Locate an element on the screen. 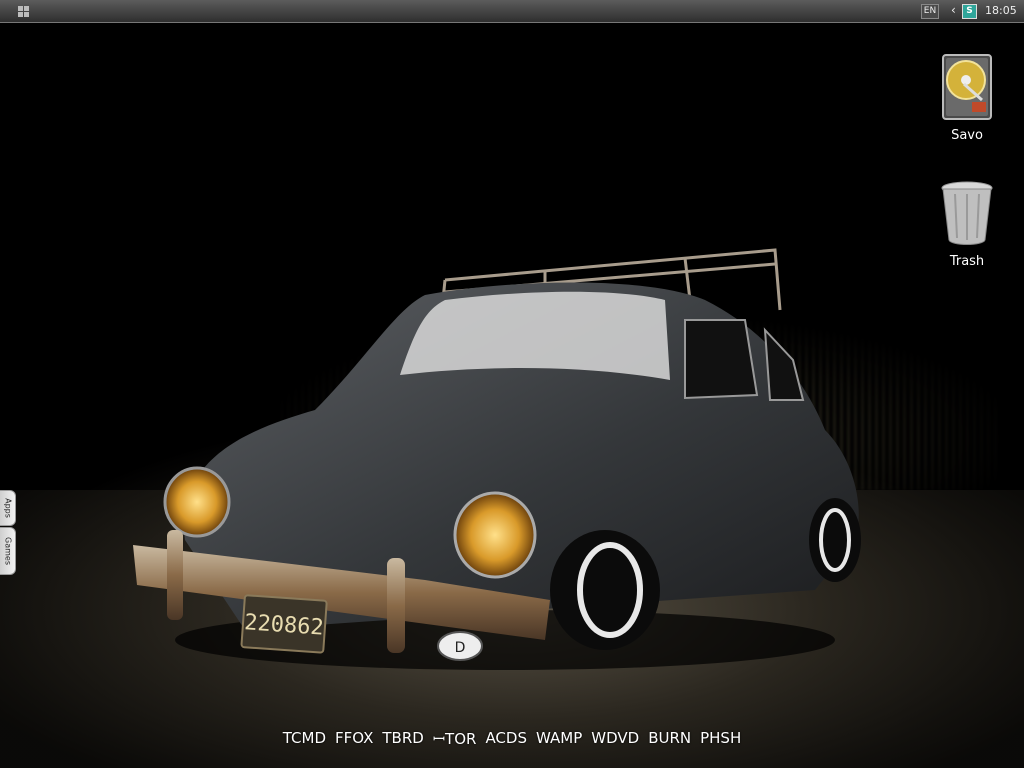 Image resolution: width=1024 pixels, height=768 pixels. dock-item-tcmd: TCMD is located at coordinates (304, 744).